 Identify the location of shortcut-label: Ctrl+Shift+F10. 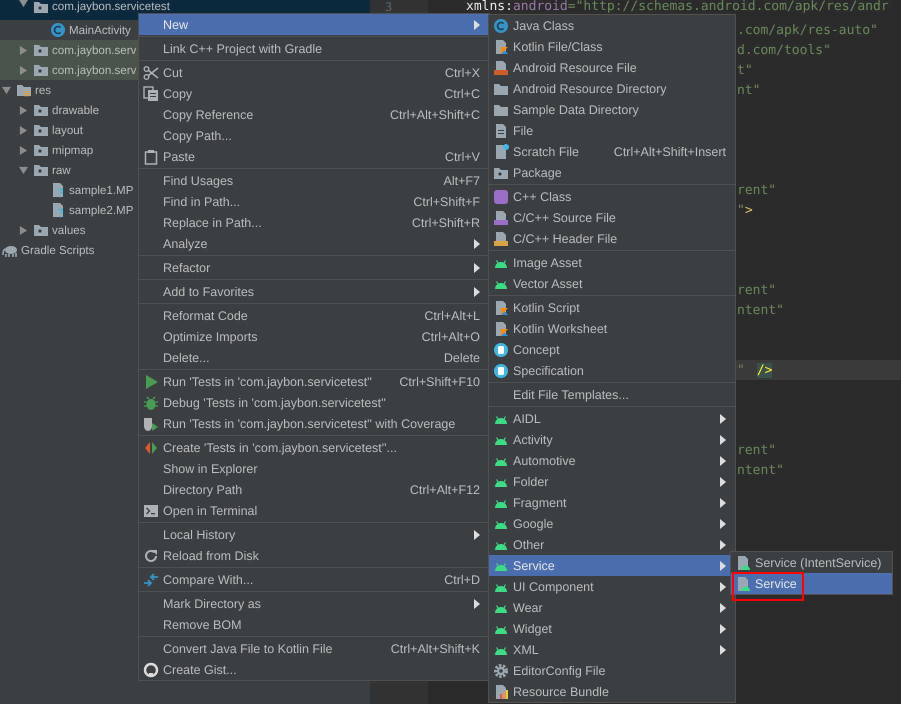
(439, 381).